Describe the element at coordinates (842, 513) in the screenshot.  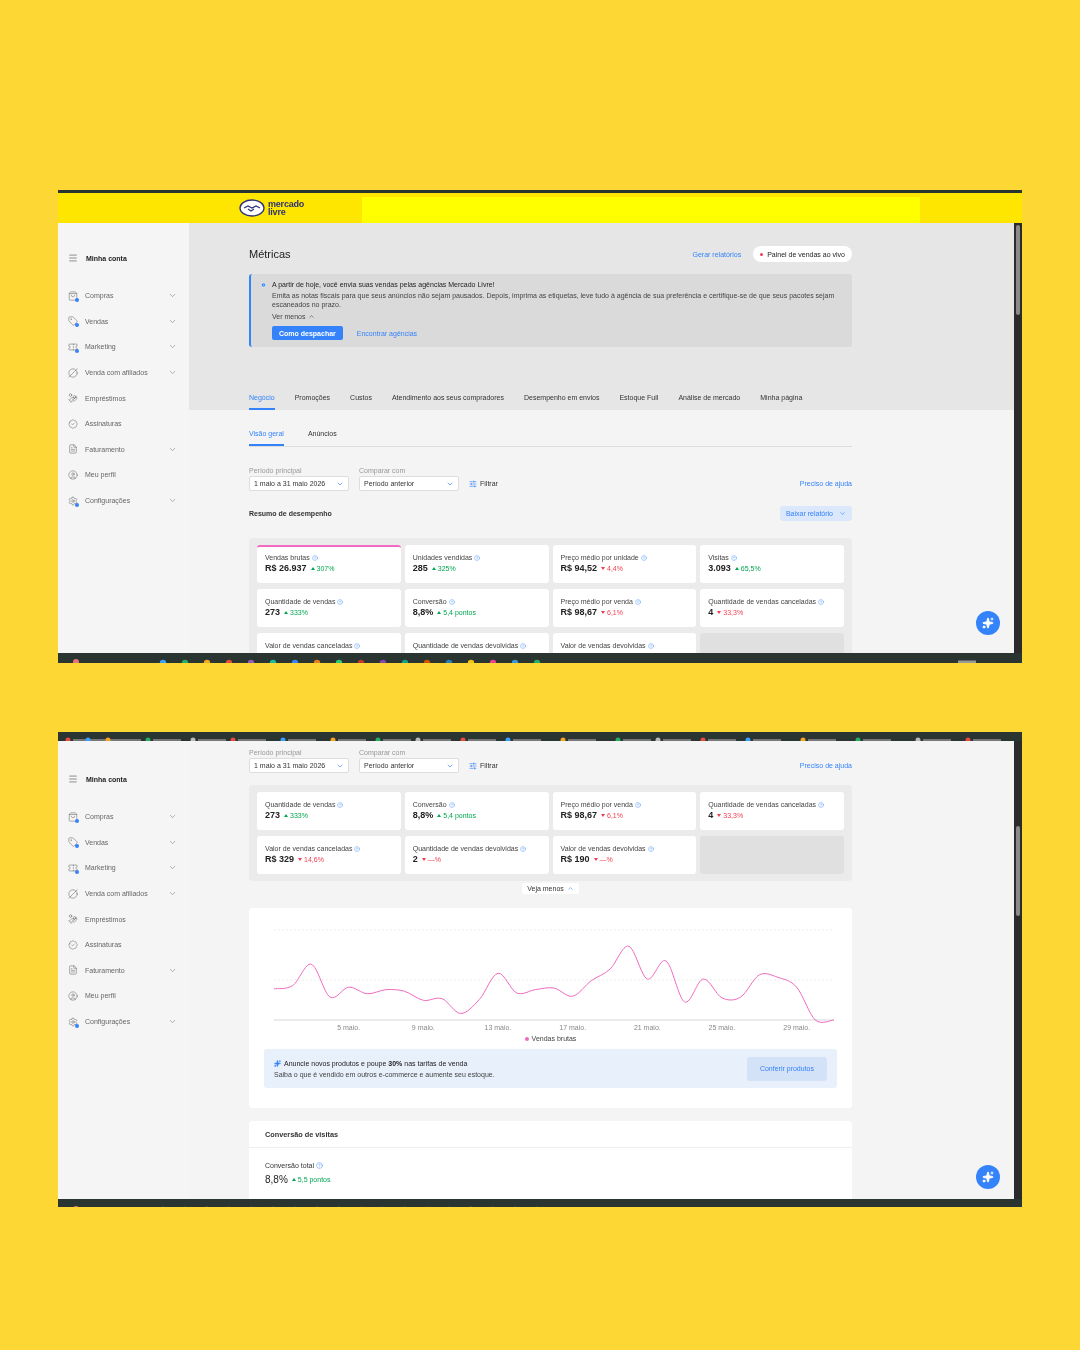
I see `chevron-down-icon` at that location.